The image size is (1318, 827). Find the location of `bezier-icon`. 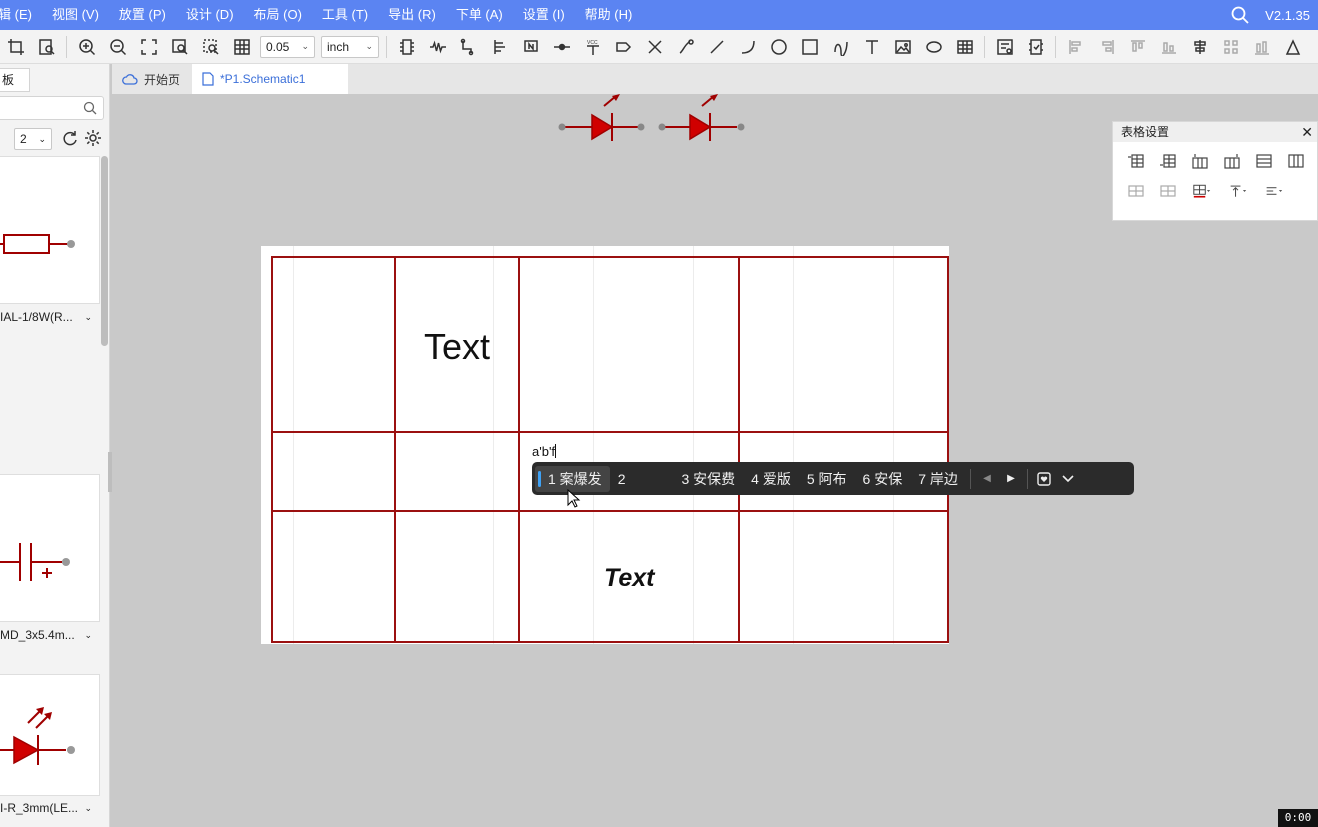

bezier-icon is located at coordinates (840, 47).